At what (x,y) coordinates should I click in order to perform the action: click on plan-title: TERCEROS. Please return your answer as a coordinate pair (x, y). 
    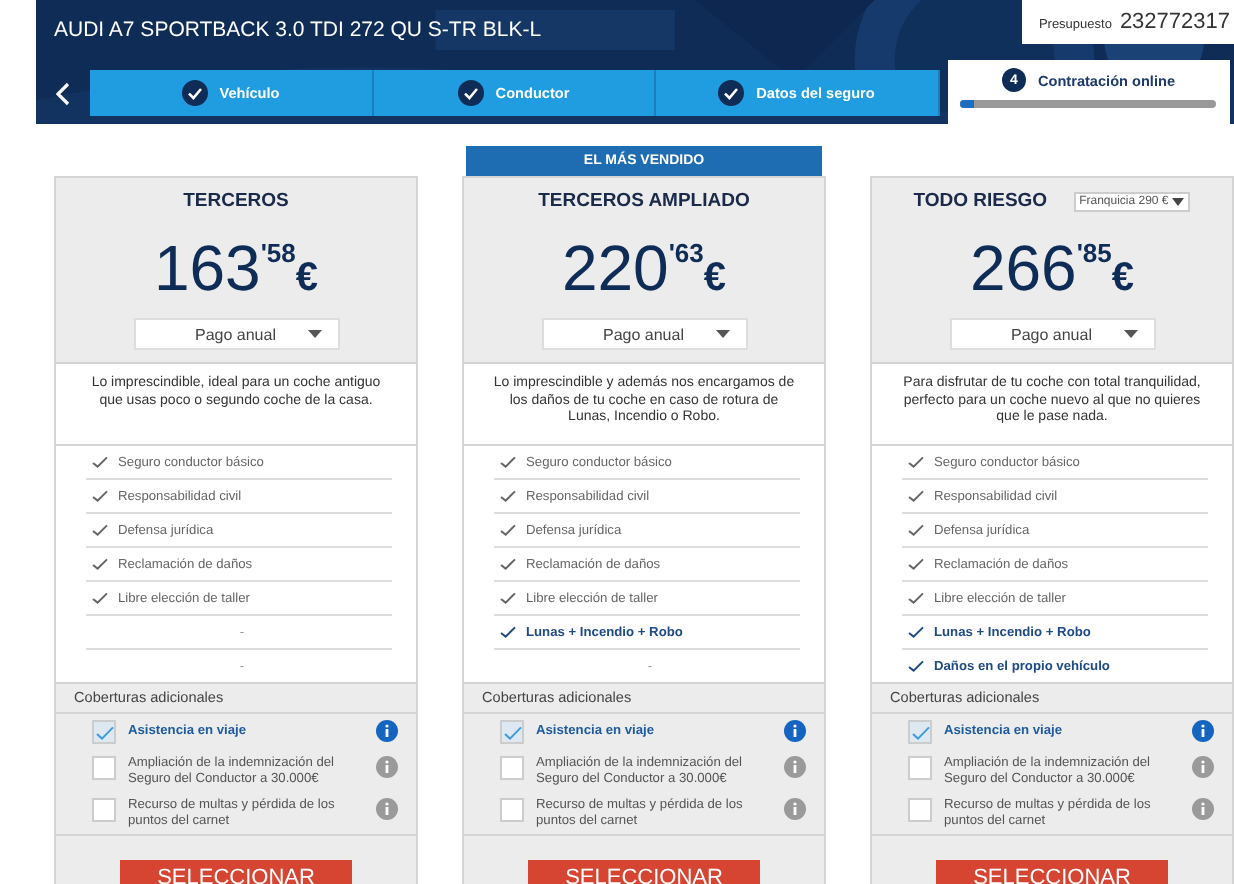
    Looking at the image, I should click on (236, 201).